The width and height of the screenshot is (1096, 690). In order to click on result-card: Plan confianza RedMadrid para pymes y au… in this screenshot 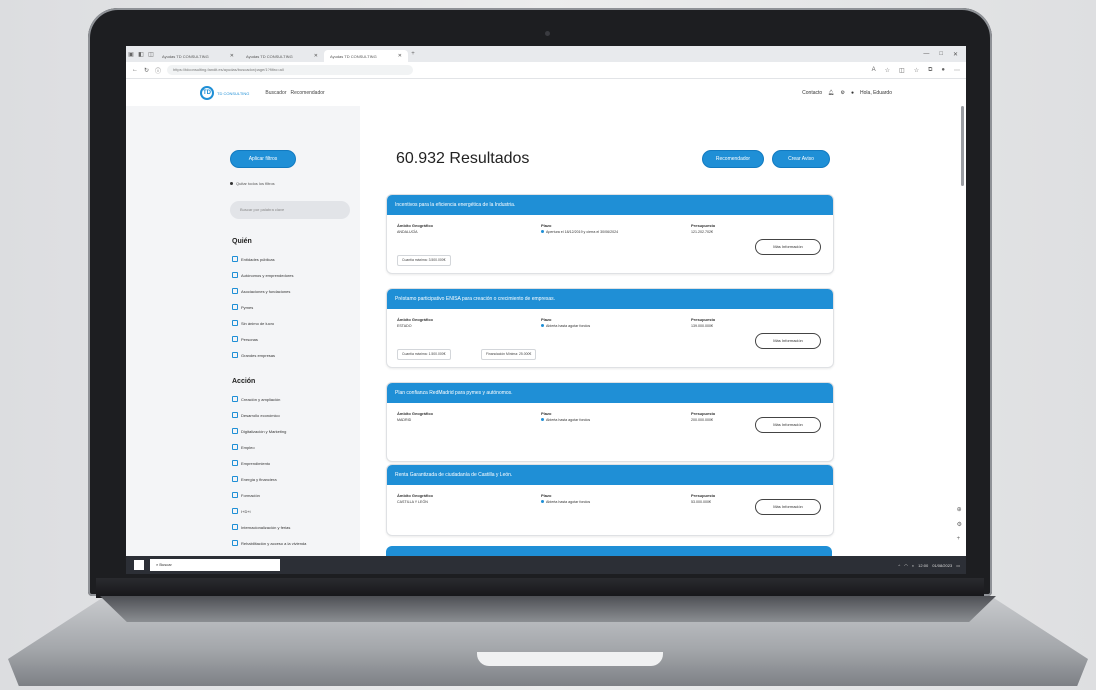, I will do `click(610, 422)`.